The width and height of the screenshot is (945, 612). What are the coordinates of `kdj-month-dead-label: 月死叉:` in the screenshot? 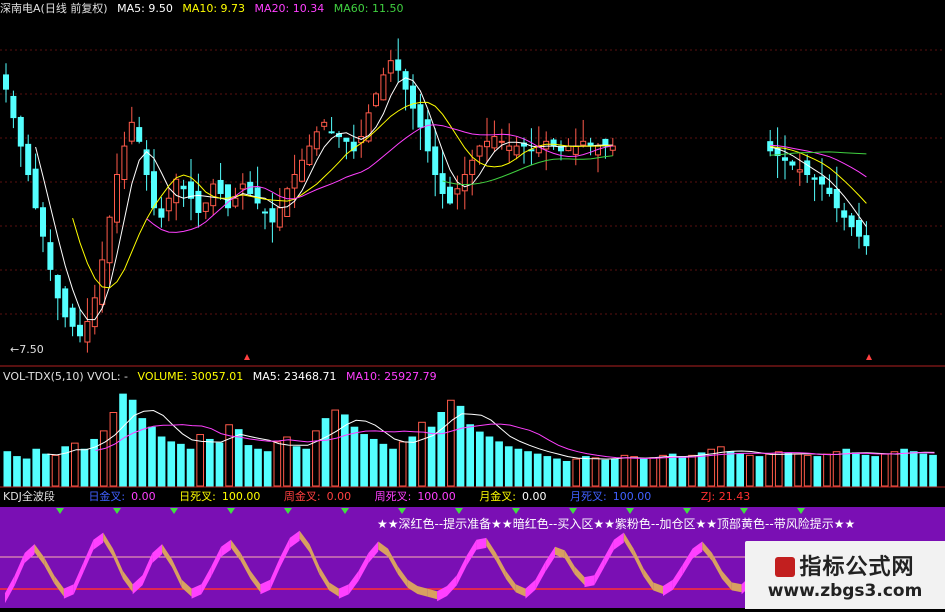 It's located at (588, 496).